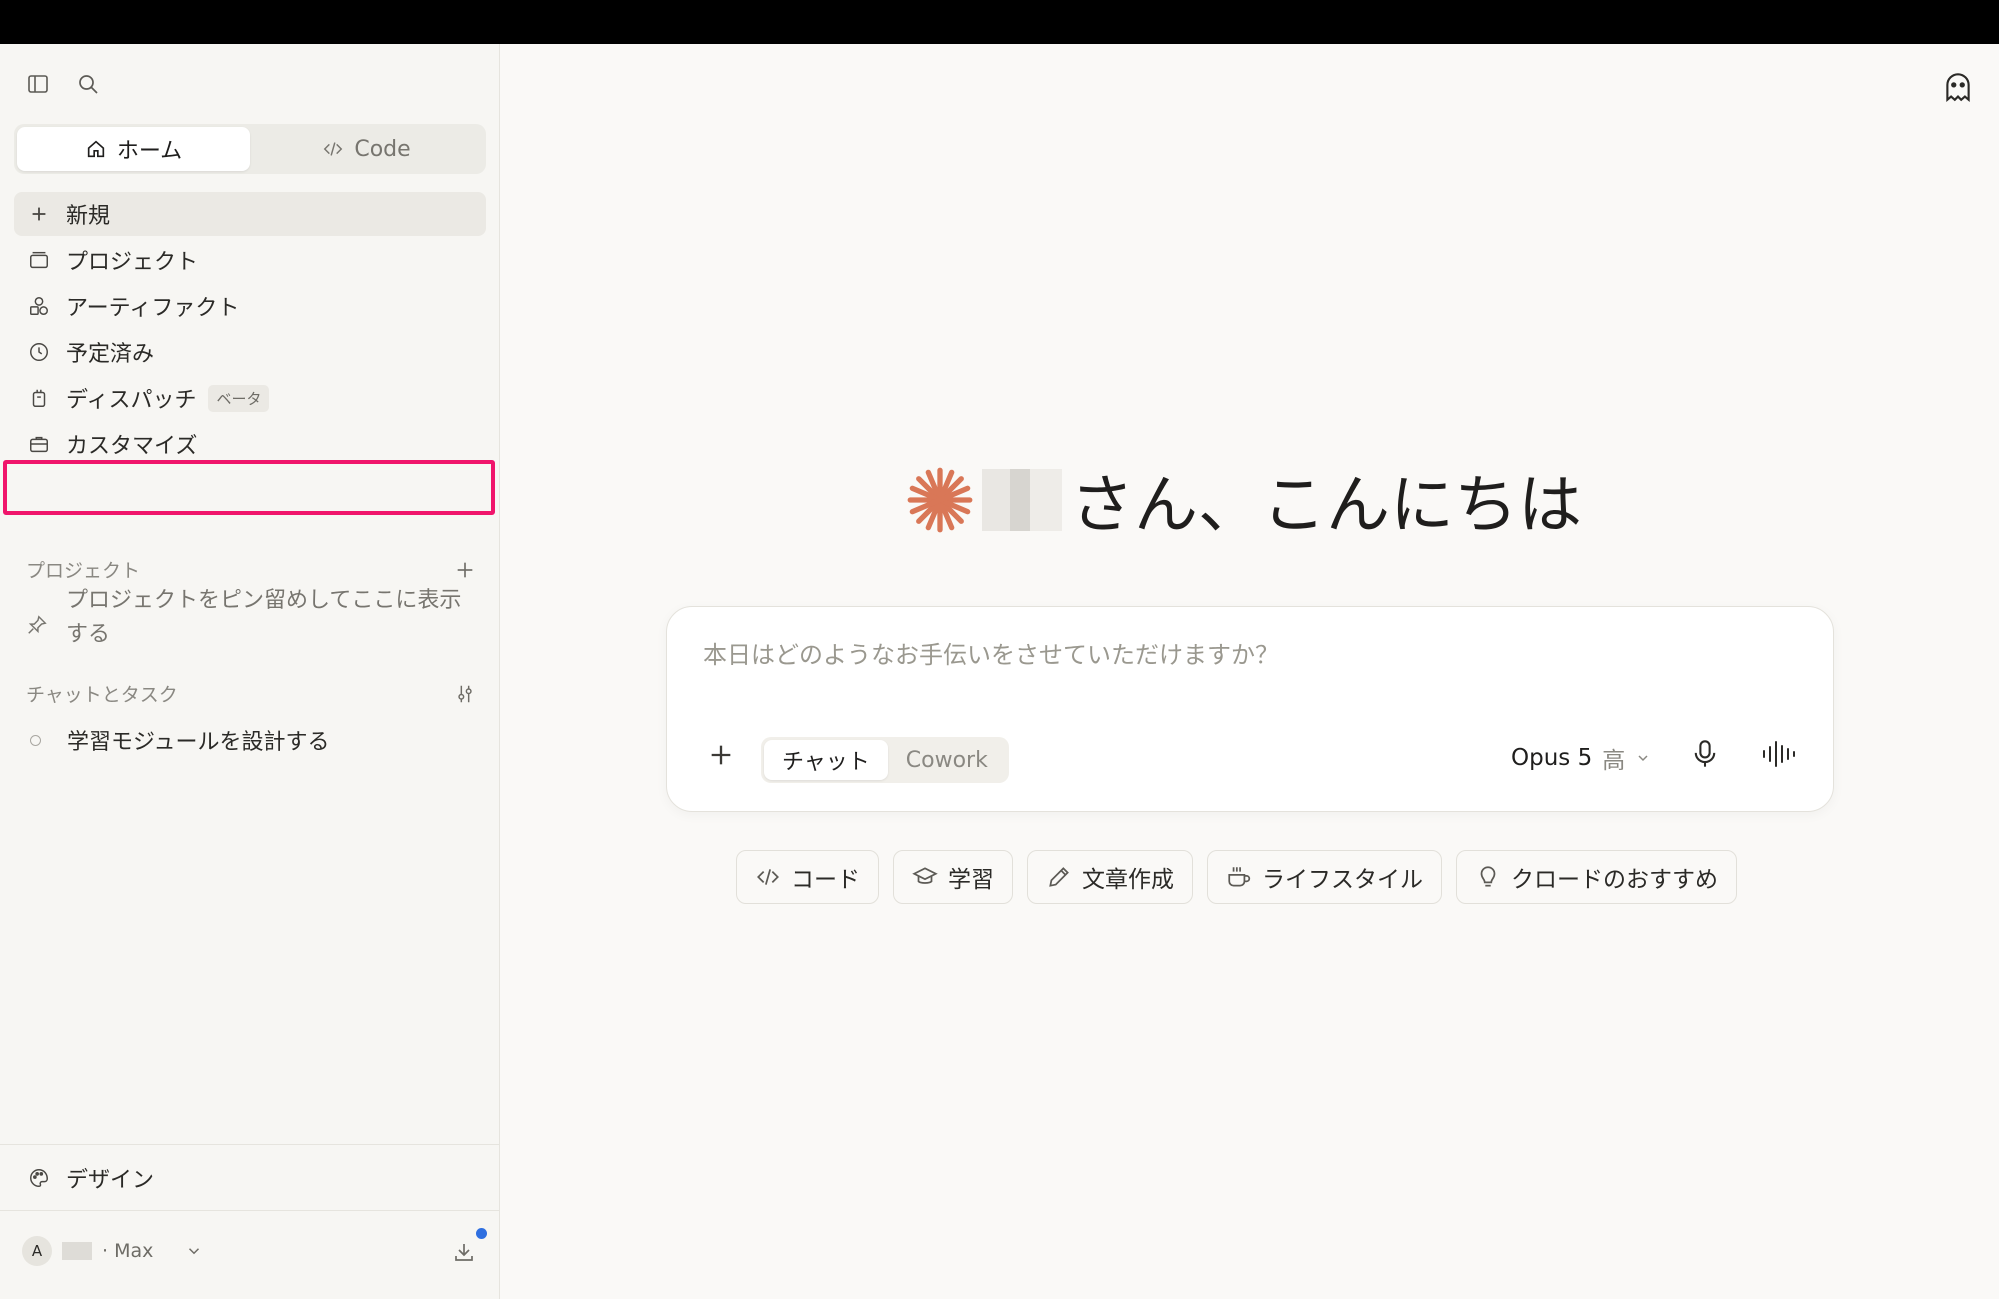 The image size is (1999, 1299). What do you see at coordinates (1059, 877) in the screenshot?
I see `pencil-icon` at bounding box center [1059, 877].